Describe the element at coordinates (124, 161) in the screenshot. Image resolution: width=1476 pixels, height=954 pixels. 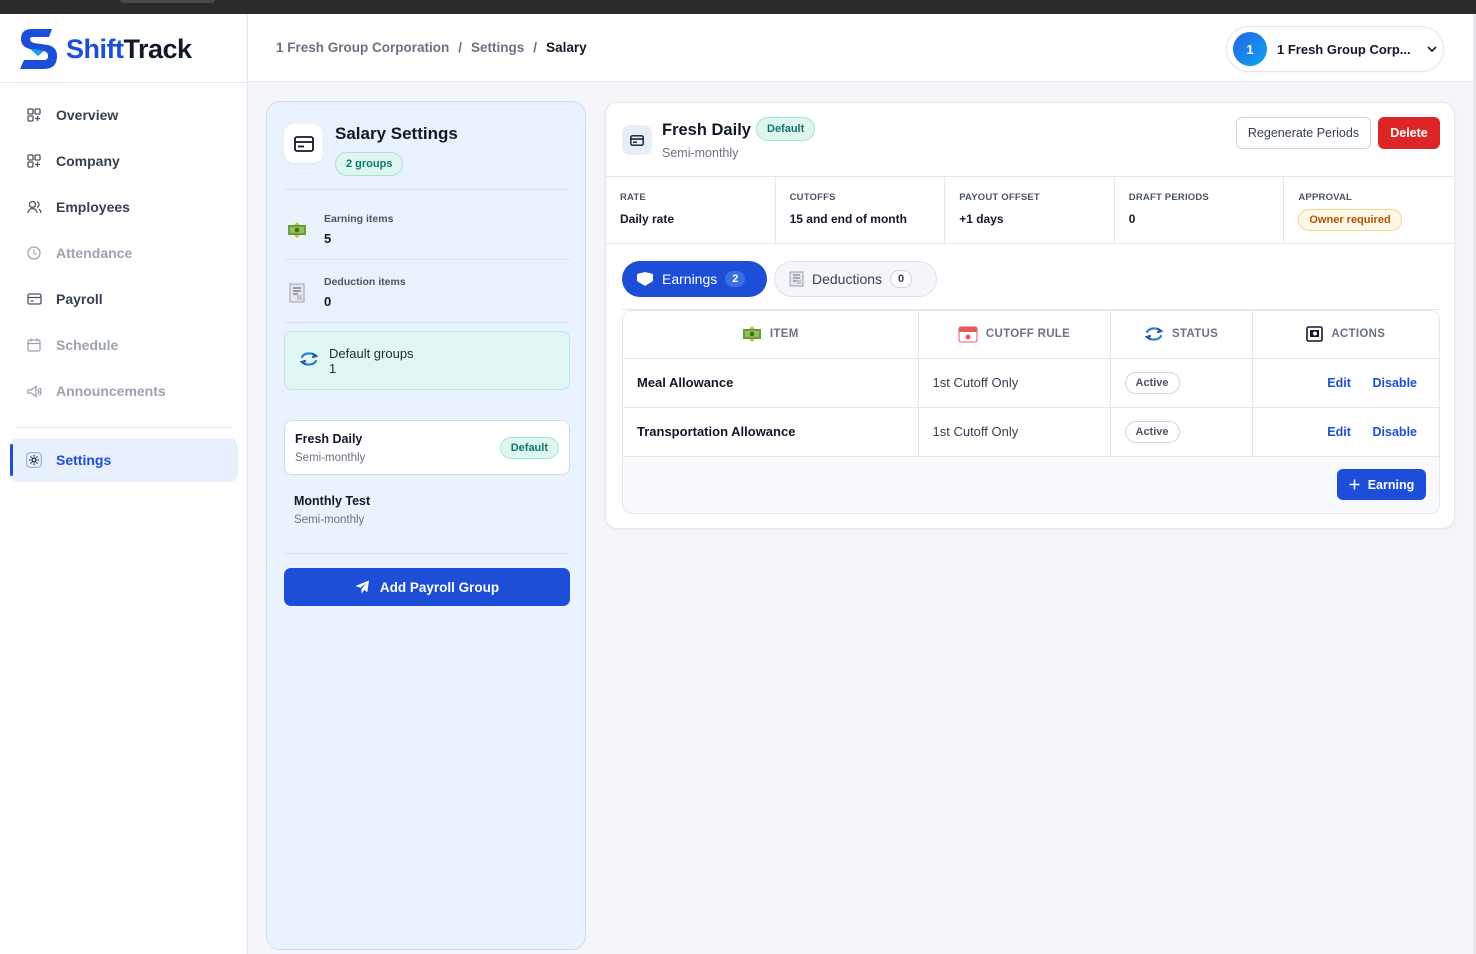
I see `sidebar-item-company: Company` at that location.